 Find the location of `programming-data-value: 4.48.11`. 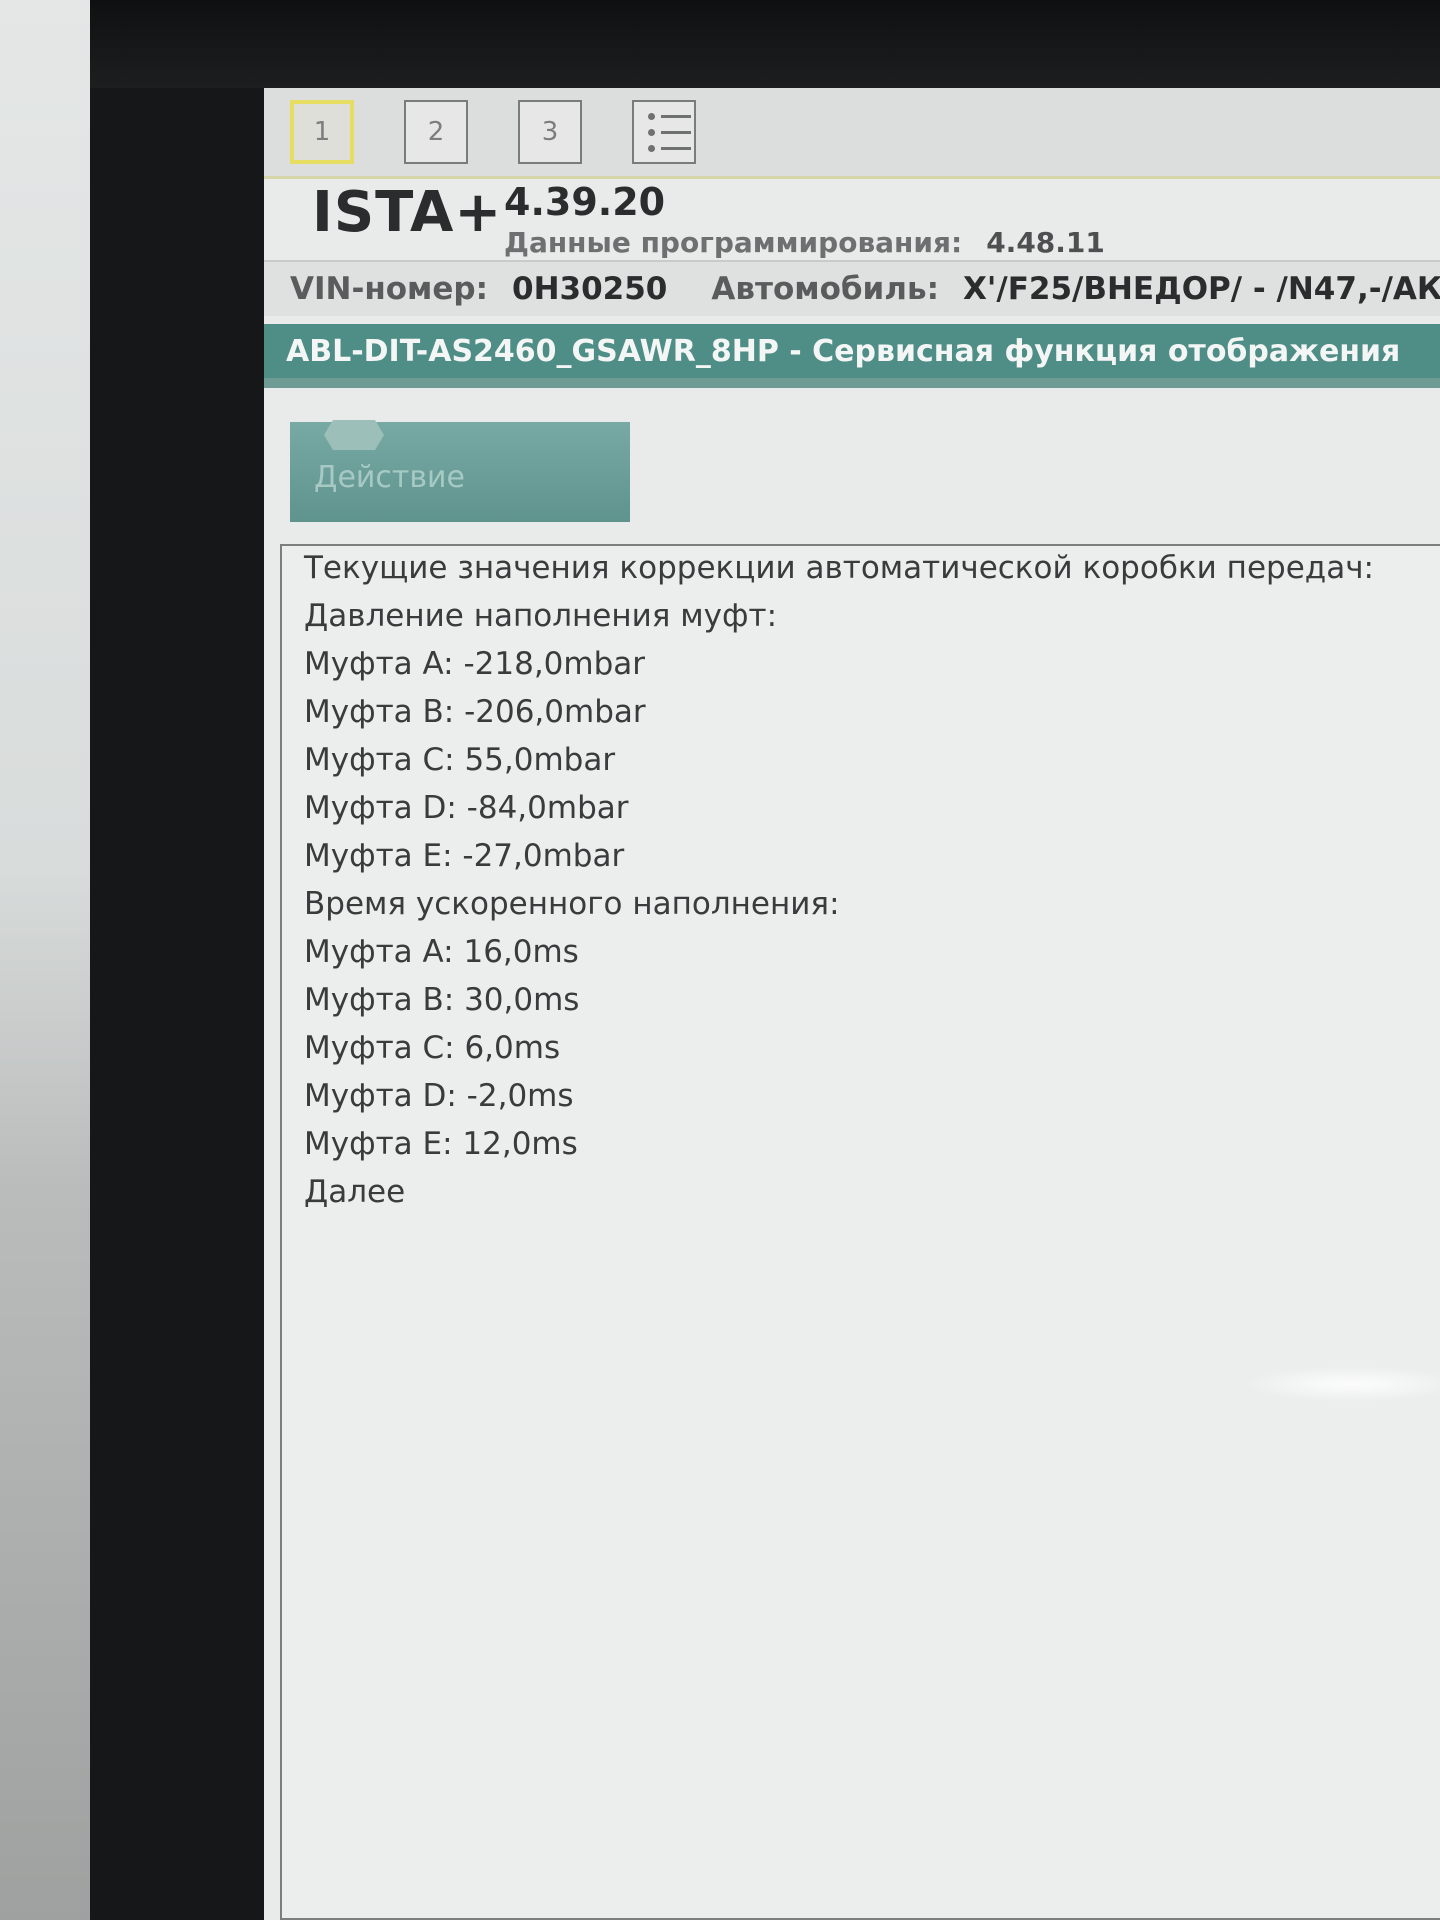

programming-data-value: 4.48.11 is located at coordinates (1045, 242).